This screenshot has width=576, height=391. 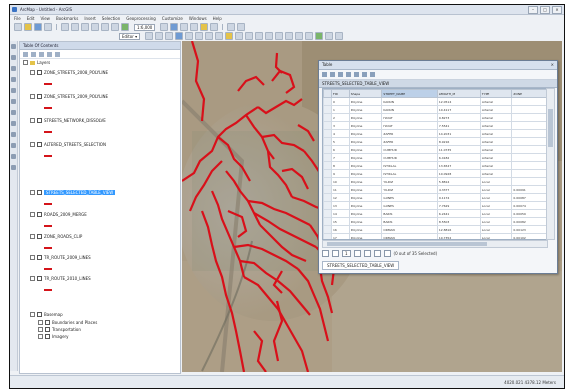 What do you see at coordinates (409, 221) in the screenshot?
I see `table-cell: BARIS` at bounding box center [409, 221].